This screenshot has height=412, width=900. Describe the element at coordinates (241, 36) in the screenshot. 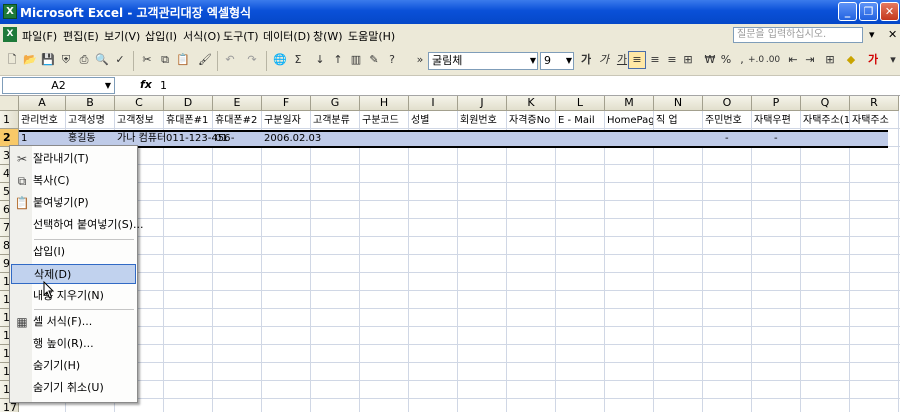

I see `menu-tools: 도구(T)` at that location.